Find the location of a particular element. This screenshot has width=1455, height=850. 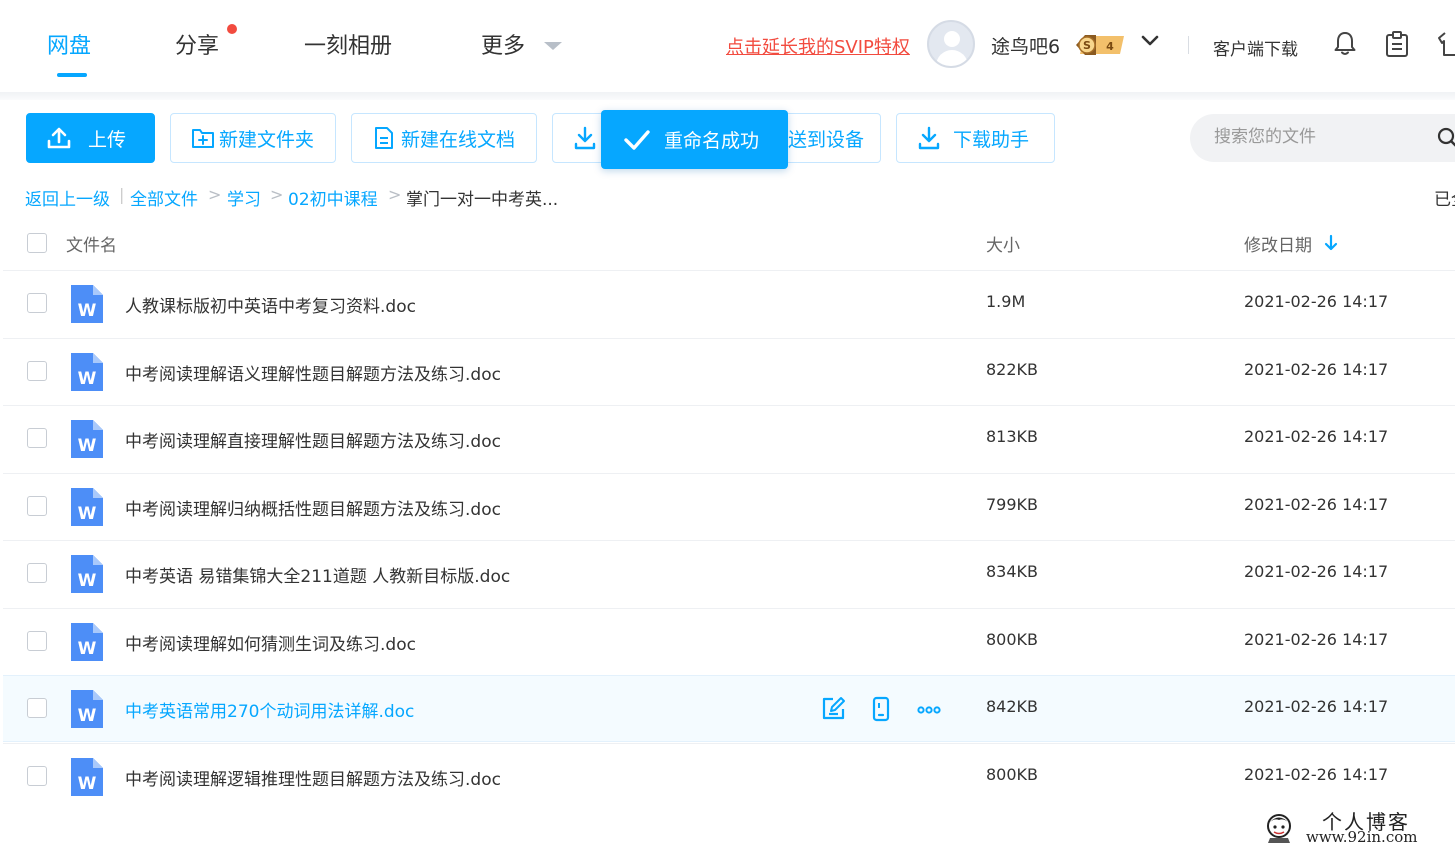

file-size: 813KB is located at coordinates (1012, 436).